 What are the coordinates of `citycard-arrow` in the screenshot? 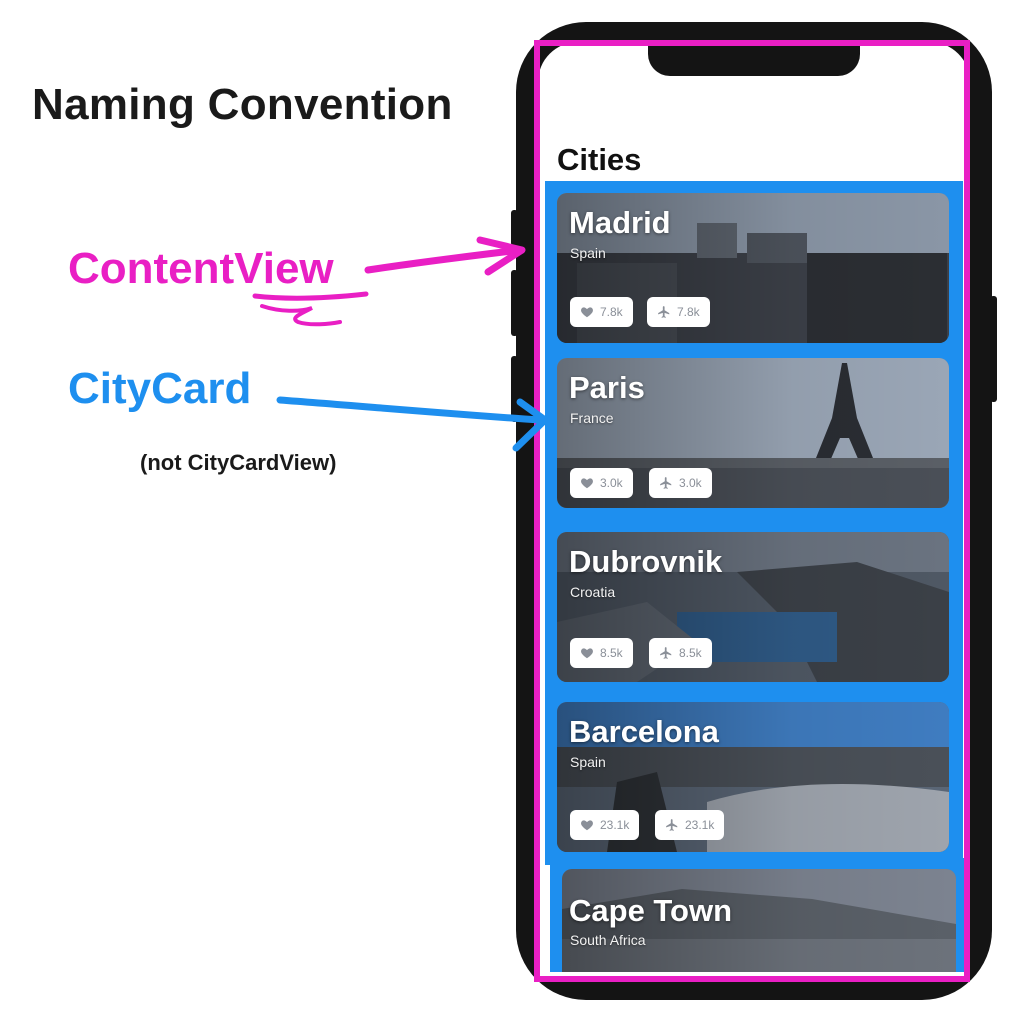 It's located at (410, 410).